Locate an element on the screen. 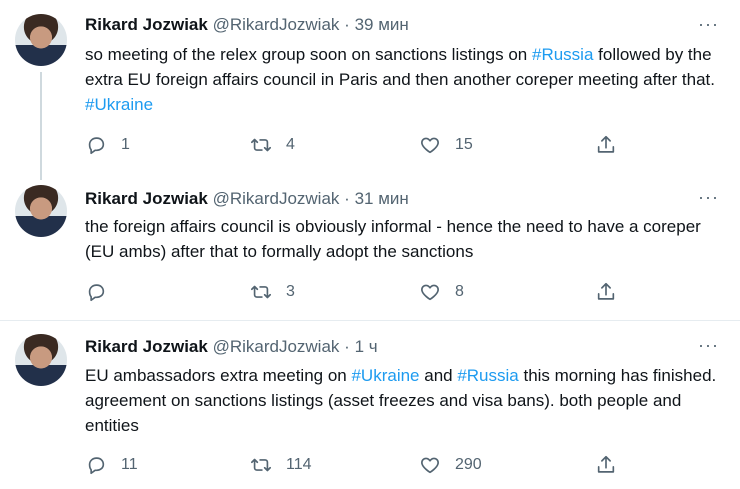 The image size is (740, 489). reply-button: 1 is located at coordinates (107, 145).